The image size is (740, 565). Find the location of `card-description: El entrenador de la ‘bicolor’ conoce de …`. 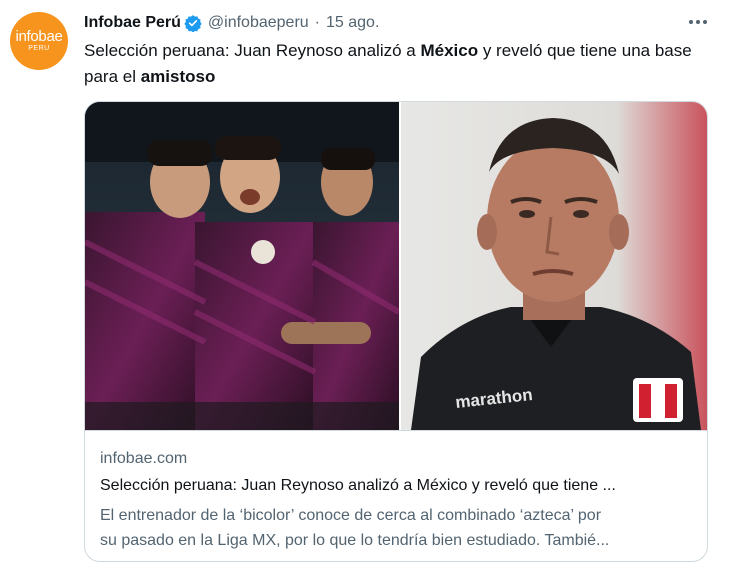

card-description: El entrenador de la ‘bicolor’ conoce de … is located at coordinates (399, 528).